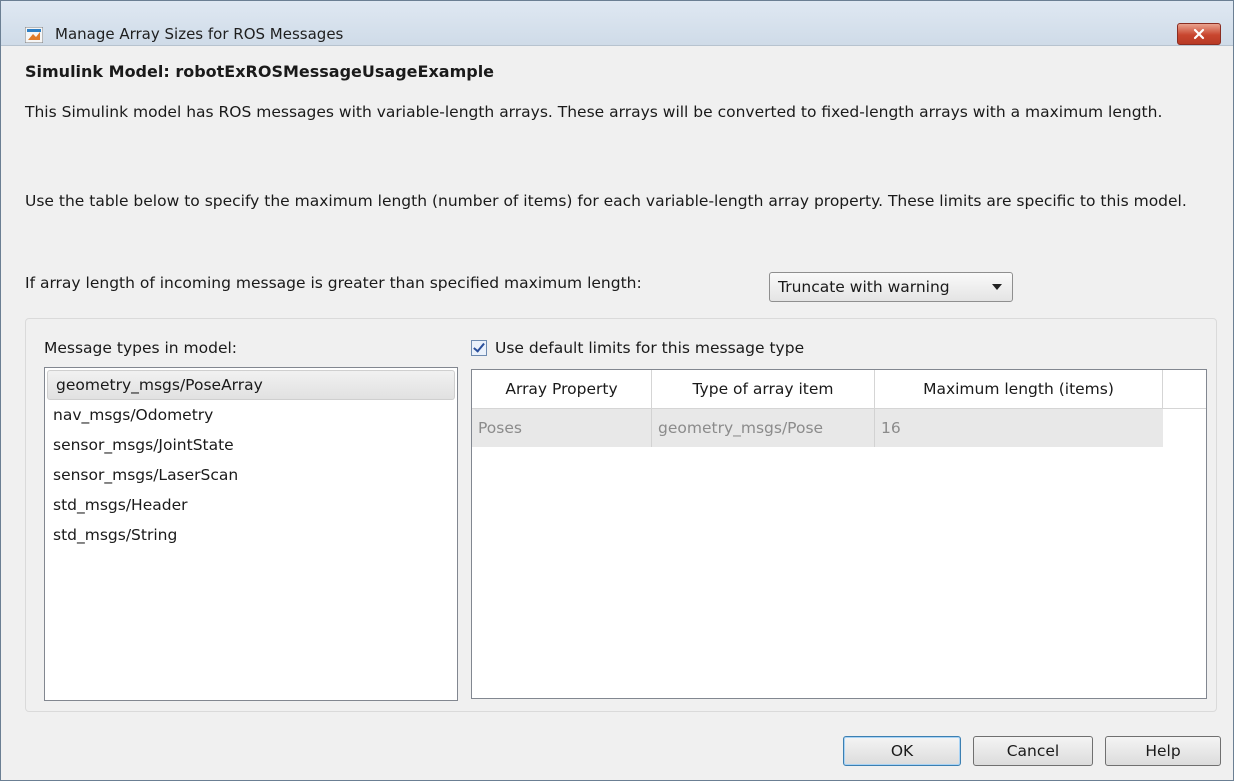 Image resolution: width=1234 pixels, height=781 pixels. I want to click on close-button, so click(1199, 34).